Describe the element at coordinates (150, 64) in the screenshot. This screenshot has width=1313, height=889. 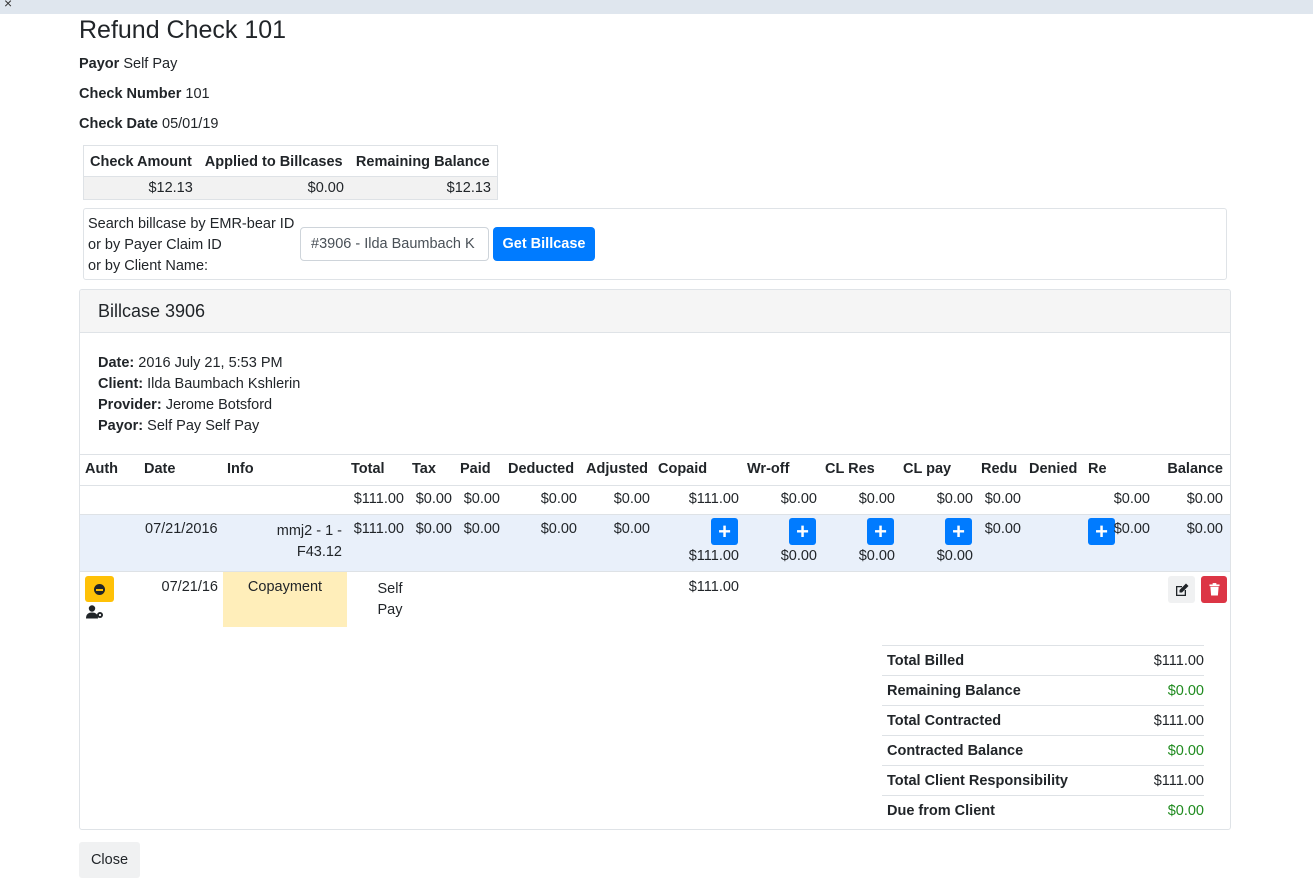
I see `payor-value: Self Pay` at that location.